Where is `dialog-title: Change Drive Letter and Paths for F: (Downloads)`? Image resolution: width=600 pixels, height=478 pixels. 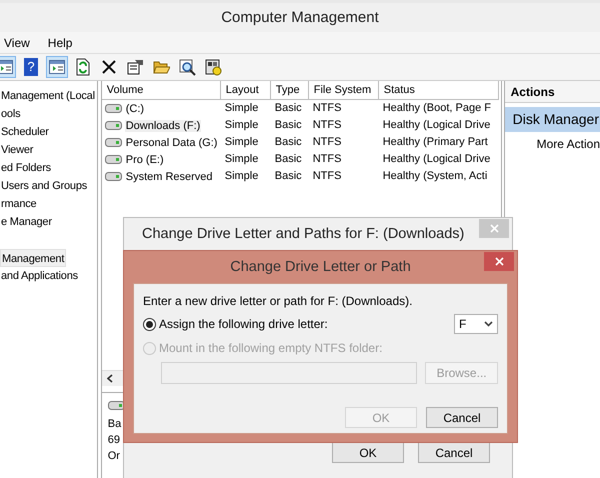
dialog-title: Change Drive Letter and Paths for F: (Downloads) is located at coordinates (303, 234).